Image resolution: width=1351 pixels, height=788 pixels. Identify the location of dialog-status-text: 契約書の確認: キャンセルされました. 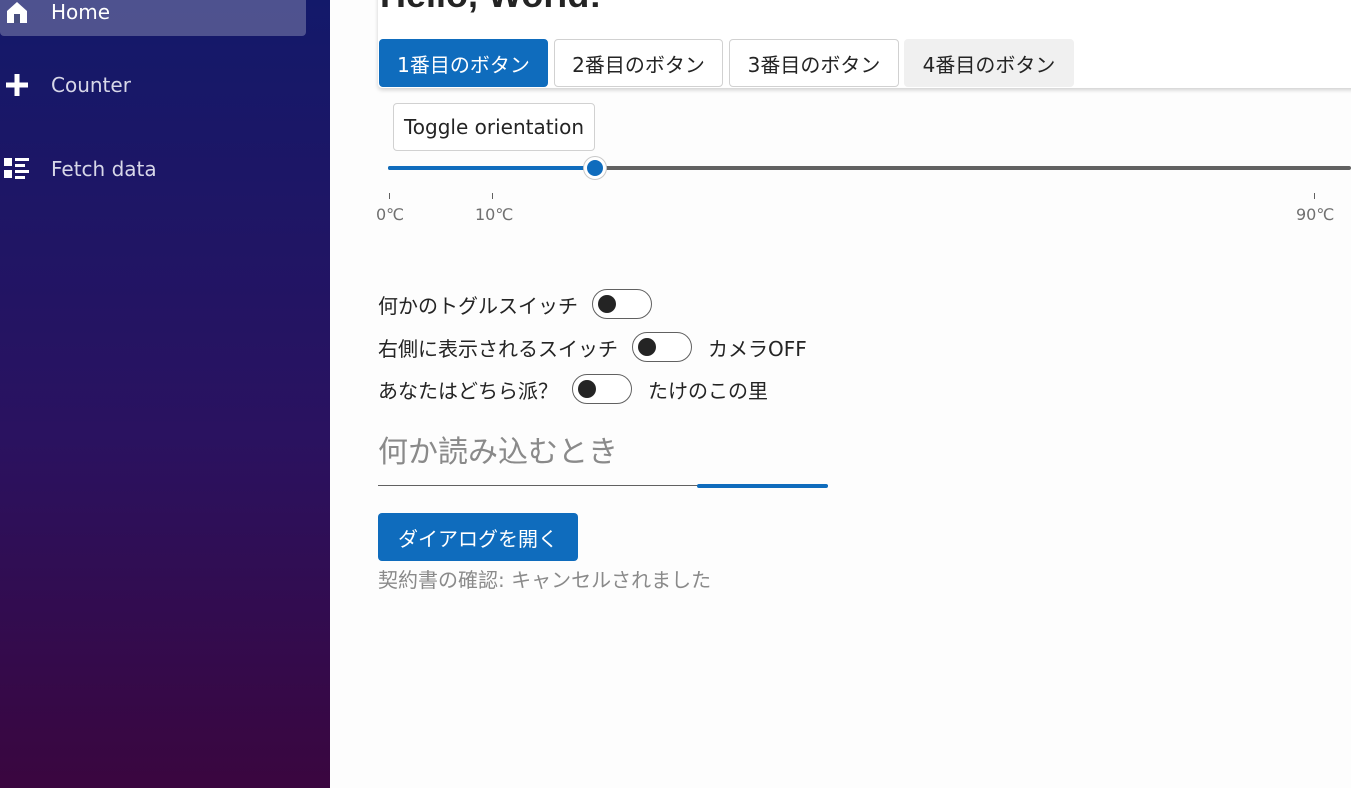
(545, 580).